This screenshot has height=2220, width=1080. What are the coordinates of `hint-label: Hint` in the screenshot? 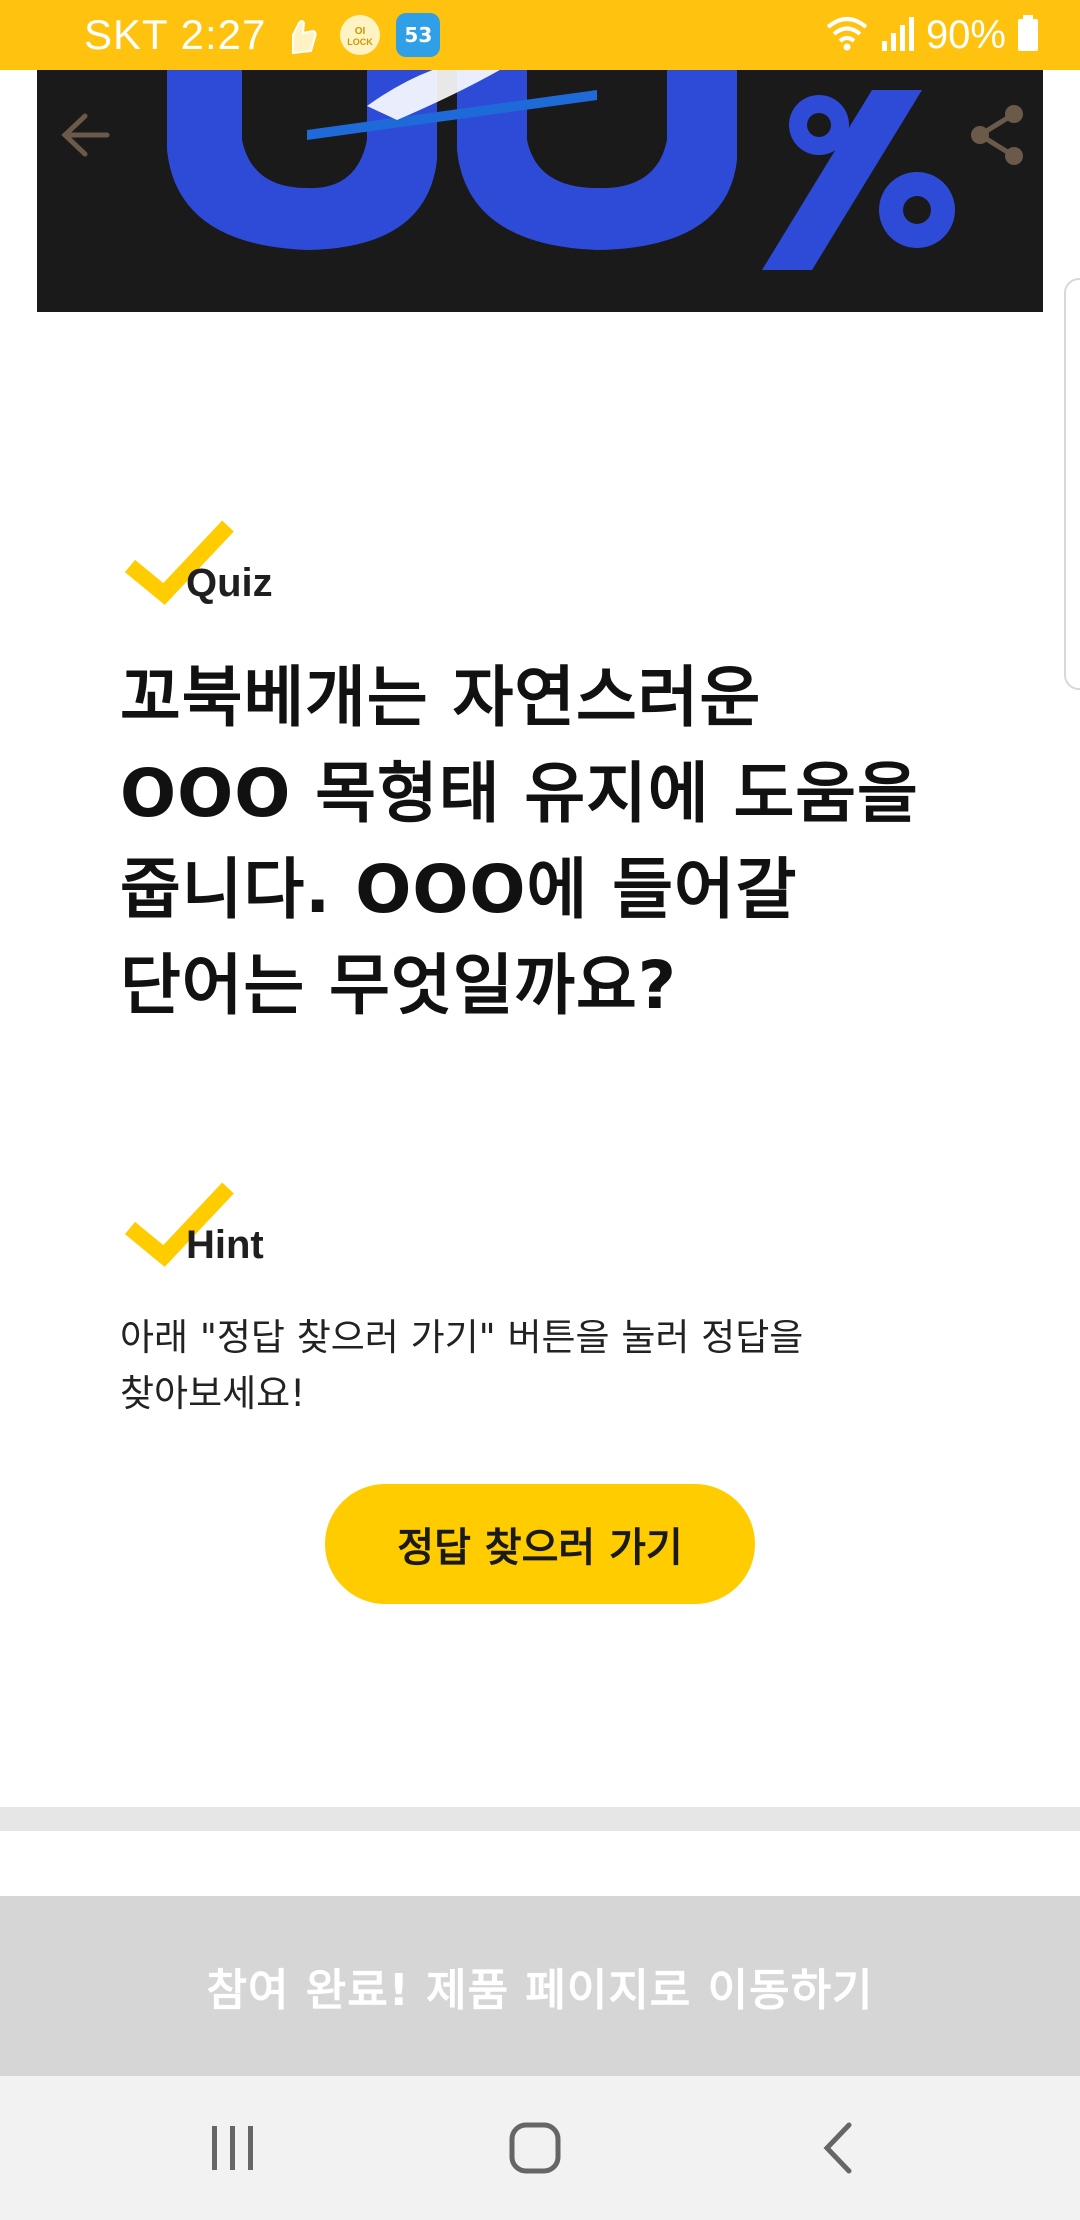 It's located at (274, 1227).